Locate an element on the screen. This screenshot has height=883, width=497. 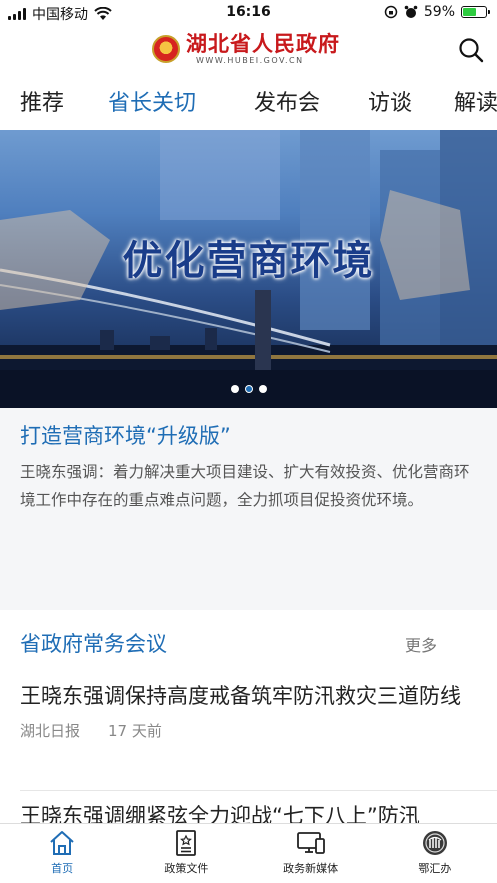
site-logo: 湖北省人民政府 WWW.HUBEI.GOV.CN is located at coordinates (246, 48).